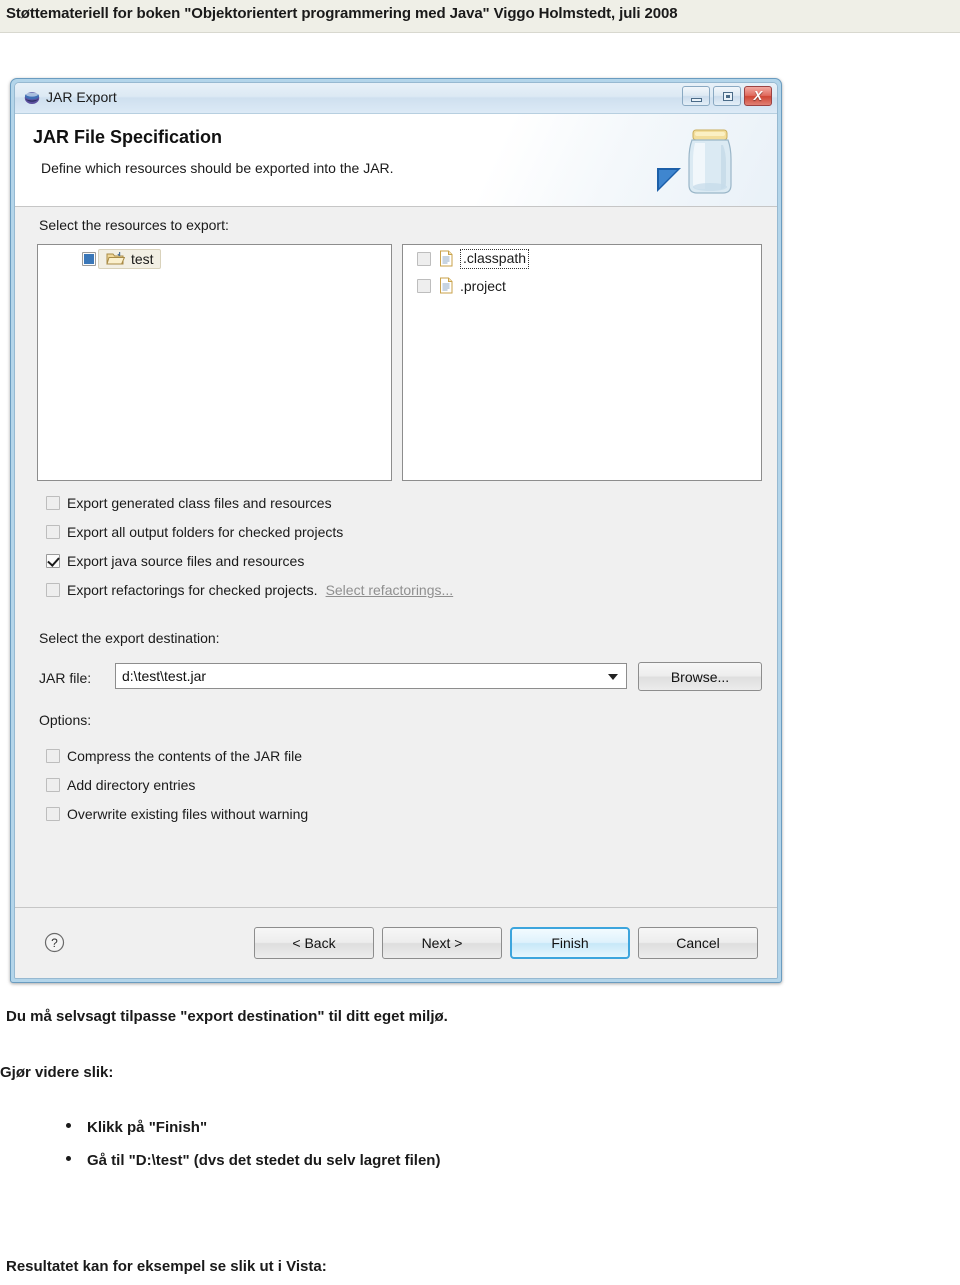  What do you see at coordinates (186, 561) in the screenshot?
I see `option-label: Export java source files and resources` at bounding box center [186, 561].